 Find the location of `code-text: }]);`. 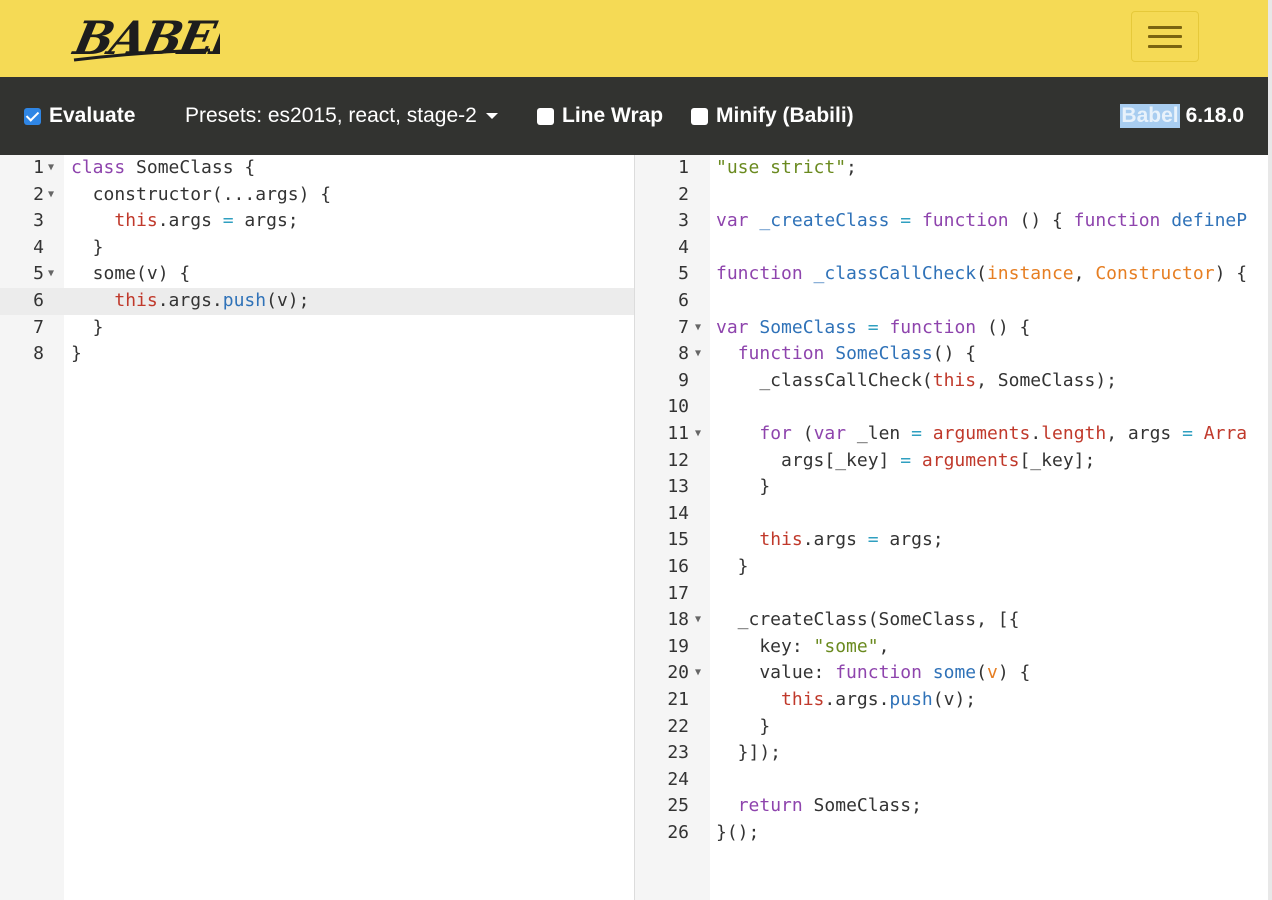

code-text: }]); is located at coordinates (749, 753).